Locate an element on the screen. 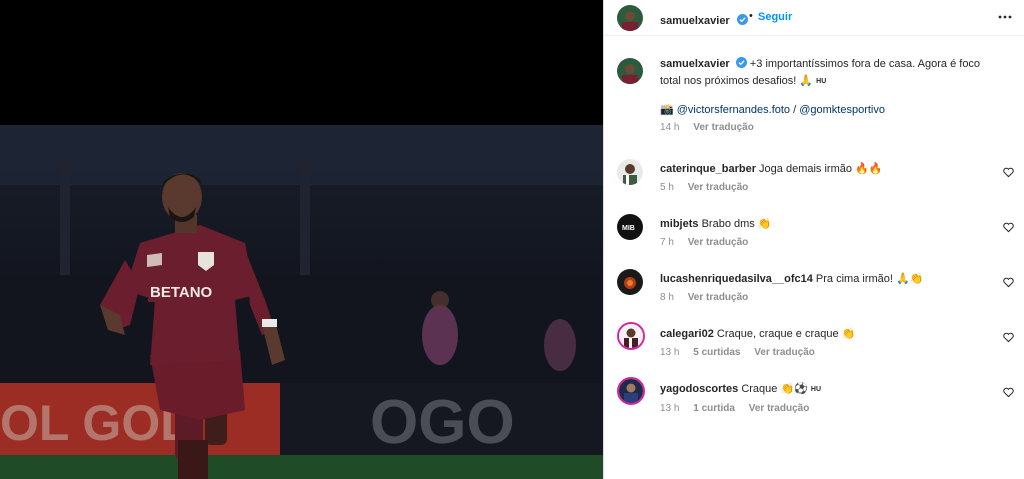  caption-time: 14 h is located at coordinates (670, 127).